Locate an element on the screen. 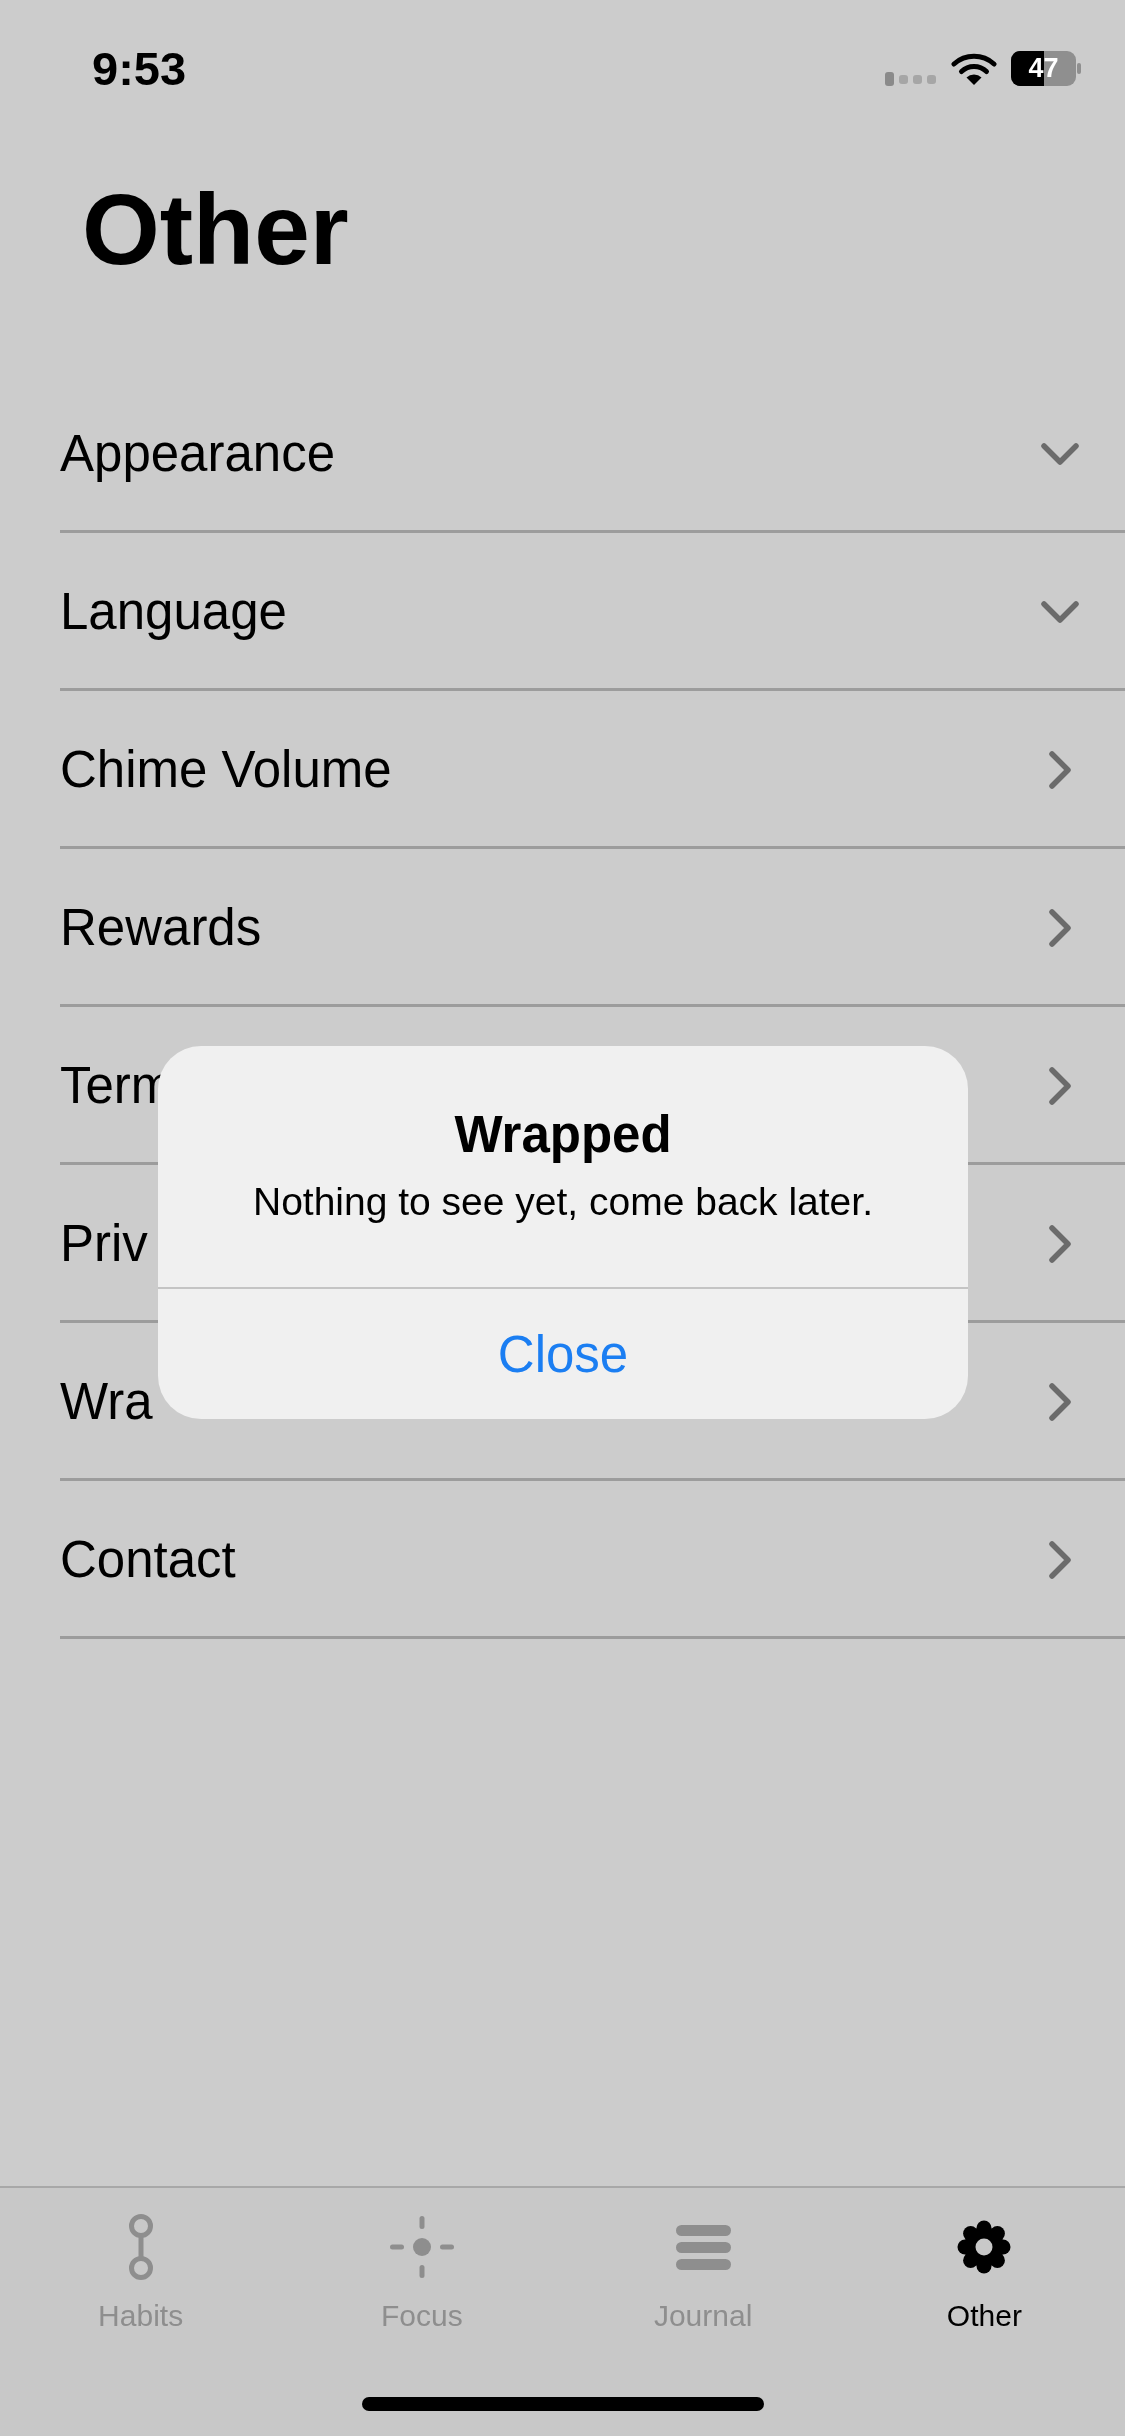  status-time: 9:53 is located at coordinates (139, 68).